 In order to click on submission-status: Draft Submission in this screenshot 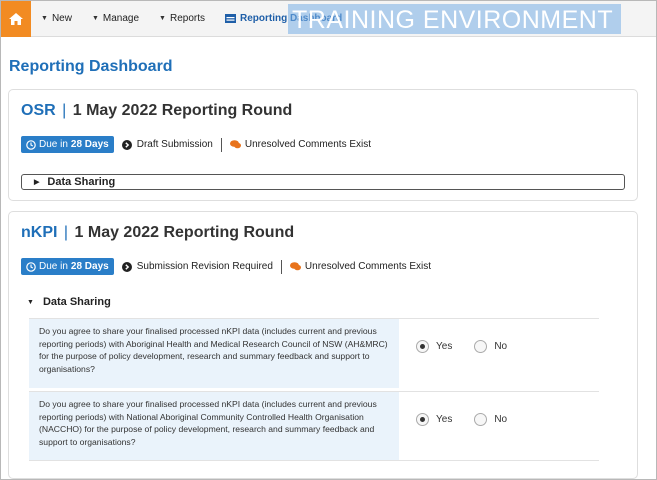, I will do `click(167, 144)`.